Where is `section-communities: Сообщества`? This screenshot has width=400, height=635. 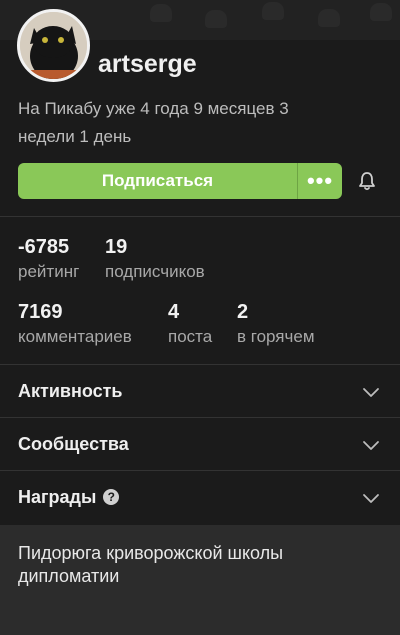
section-communities: Сообщества is located at coordinates (200, 444).